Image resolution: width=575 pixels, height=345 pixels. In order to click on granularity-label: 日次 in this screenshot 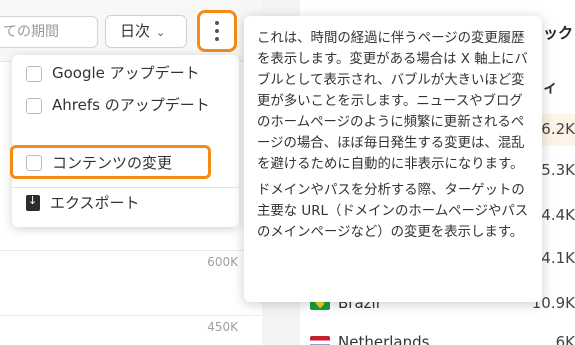, I will do `click(135, 31)`.